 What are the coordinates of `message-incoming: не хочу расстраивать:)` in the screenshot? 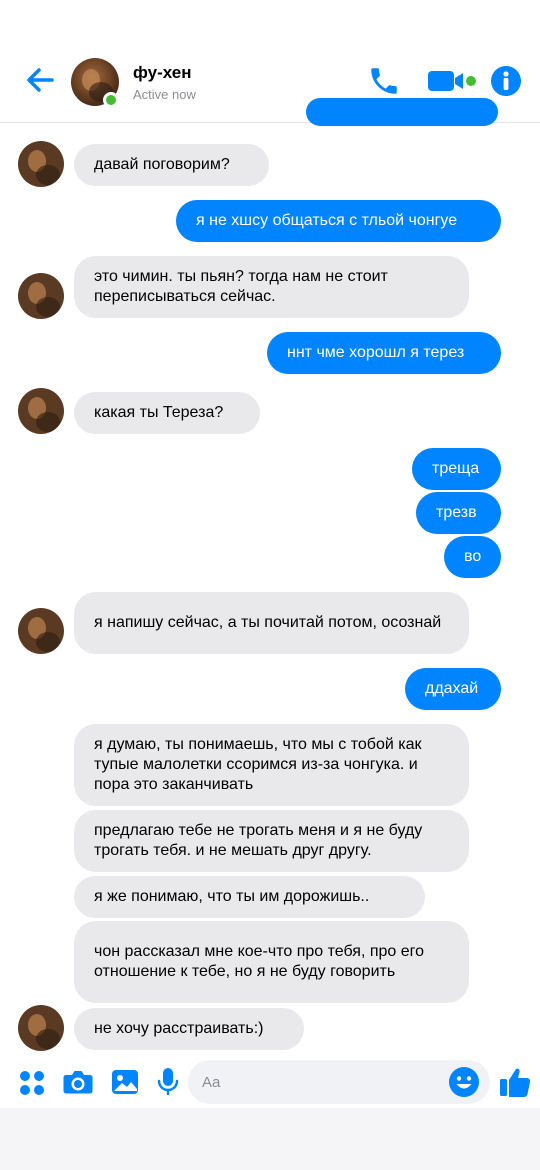 It's located at (189, 1029).